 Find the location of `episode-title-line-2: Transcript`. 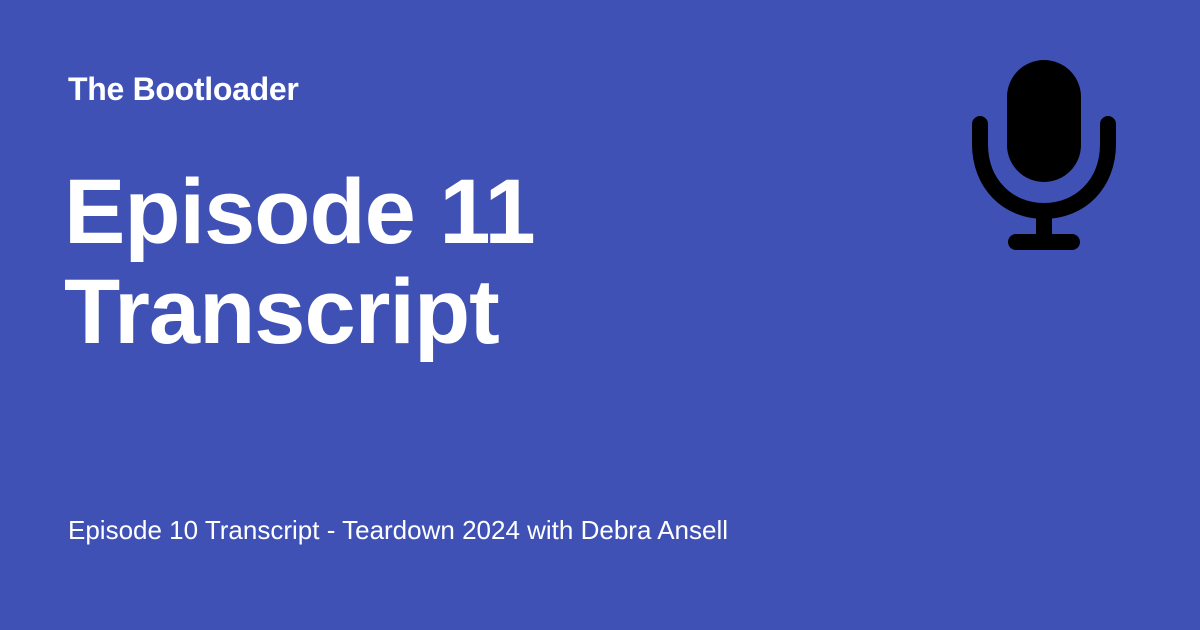

episode-title-line-2: Transcript is located at coordinates (282, 312).